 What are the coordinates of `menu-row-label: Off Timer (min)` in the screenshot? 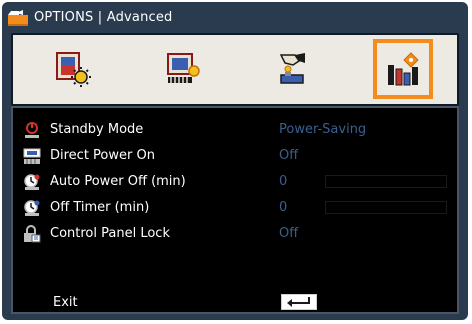 It's located at (100, 207).